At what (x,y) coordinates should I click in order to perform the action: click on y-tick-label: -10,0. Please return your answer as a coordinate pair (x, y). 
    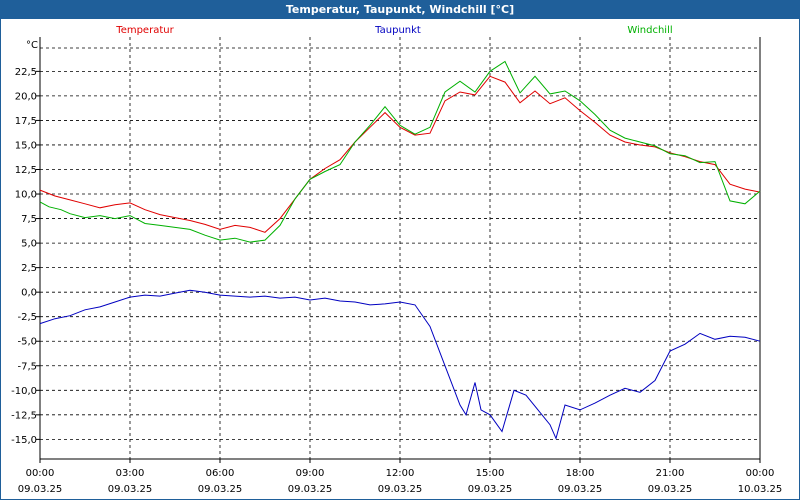
    Looking at the image, I should click on (24, 391).